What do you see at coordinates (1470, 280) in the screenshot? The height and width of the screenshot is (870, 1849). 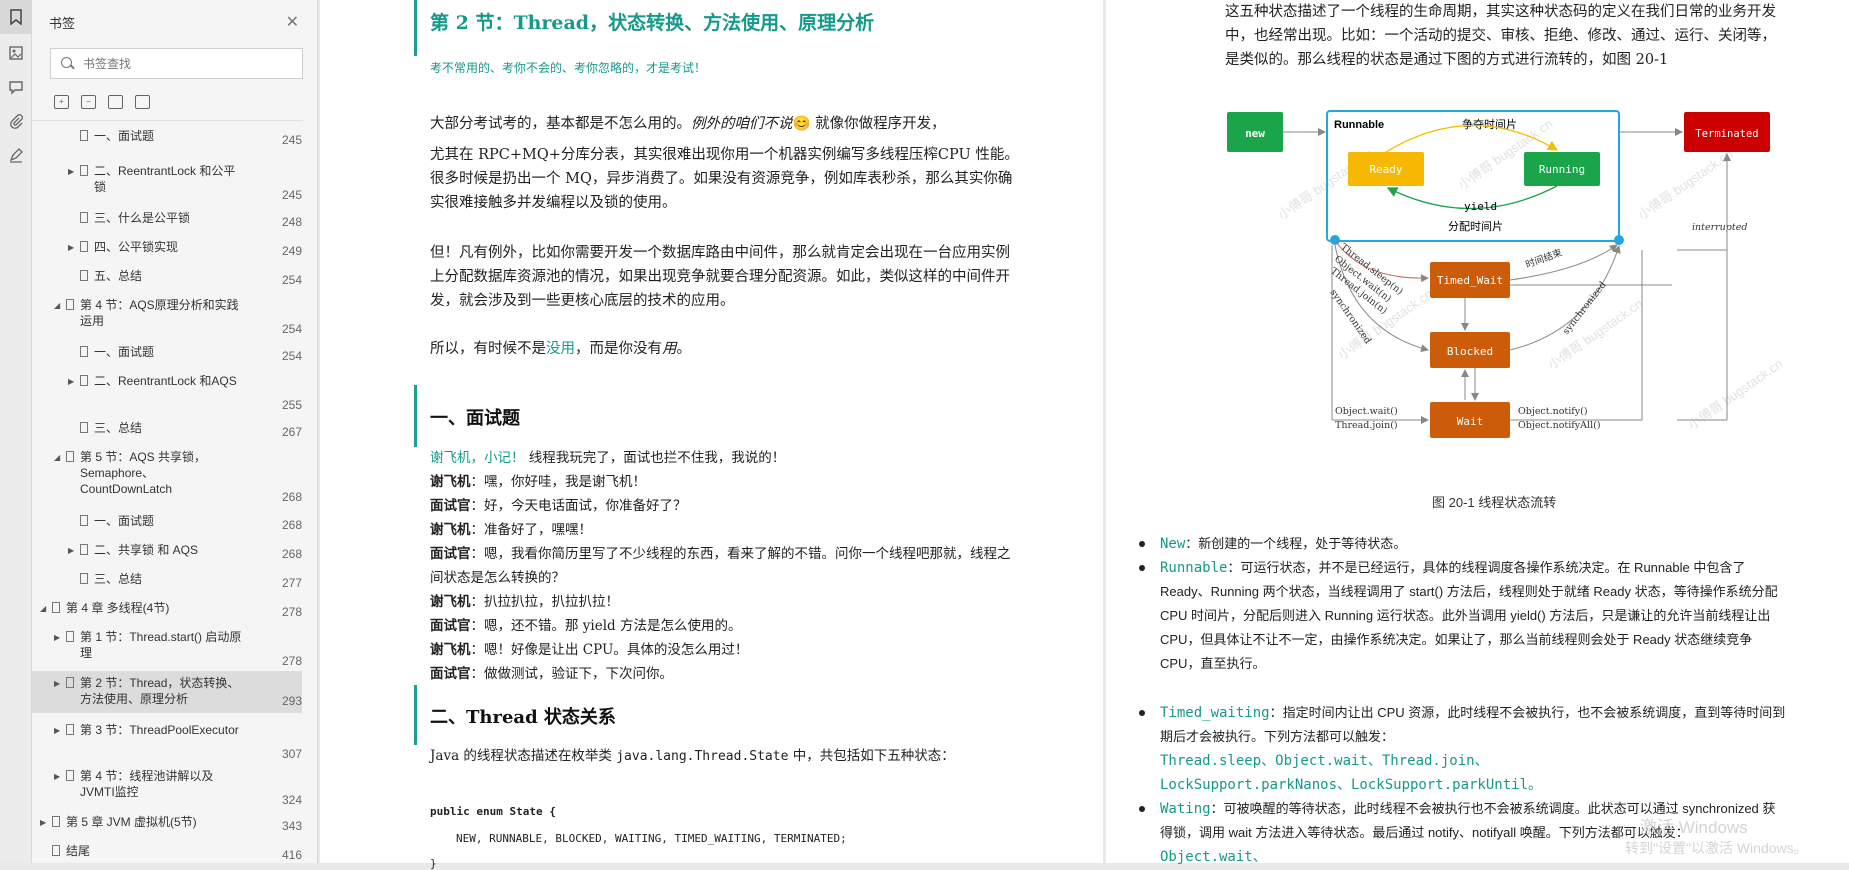 I see `state-timed-wait-label: Timed_Wait` at bounding box center [1470, 280].